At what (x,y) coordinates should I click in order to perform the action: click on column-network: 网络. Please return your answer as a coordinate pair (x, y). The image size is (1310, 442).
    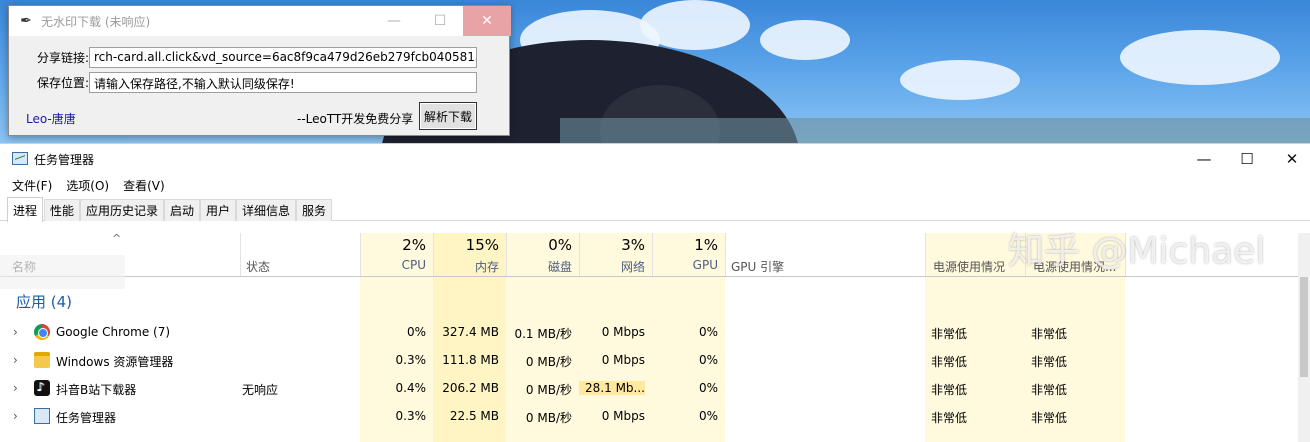
    Looking at the image, I should click on (612, 266).